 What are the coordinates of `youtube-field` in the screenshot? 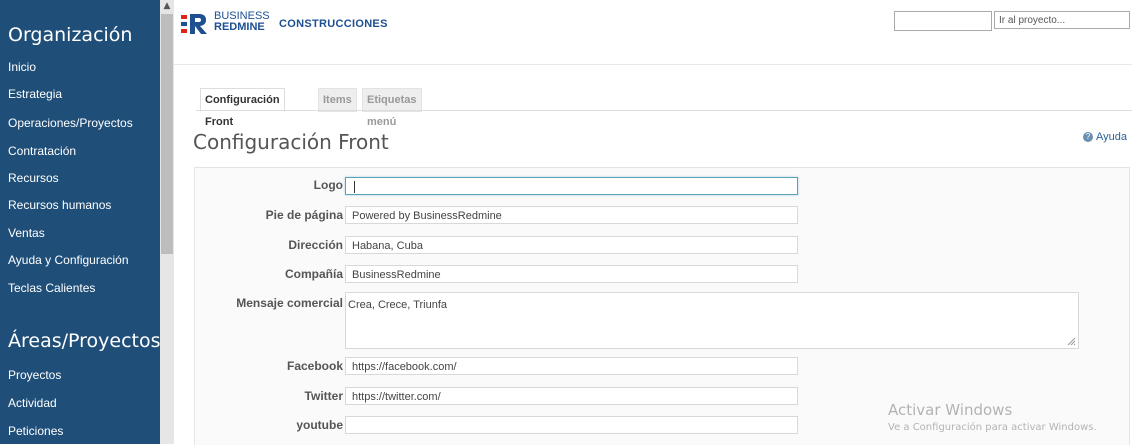 It's located at (571, 425).